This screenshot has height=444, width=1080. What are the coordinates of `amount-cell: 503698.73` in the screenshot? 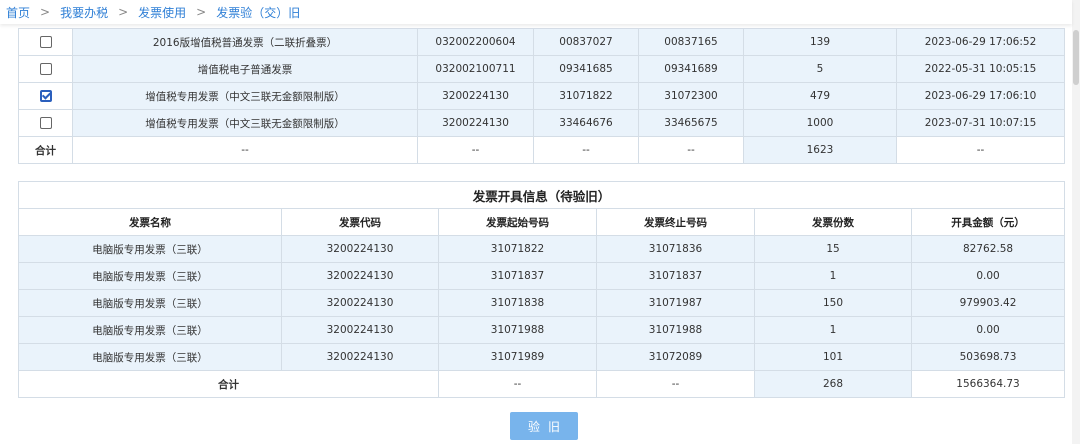 It's located at (988, 357).